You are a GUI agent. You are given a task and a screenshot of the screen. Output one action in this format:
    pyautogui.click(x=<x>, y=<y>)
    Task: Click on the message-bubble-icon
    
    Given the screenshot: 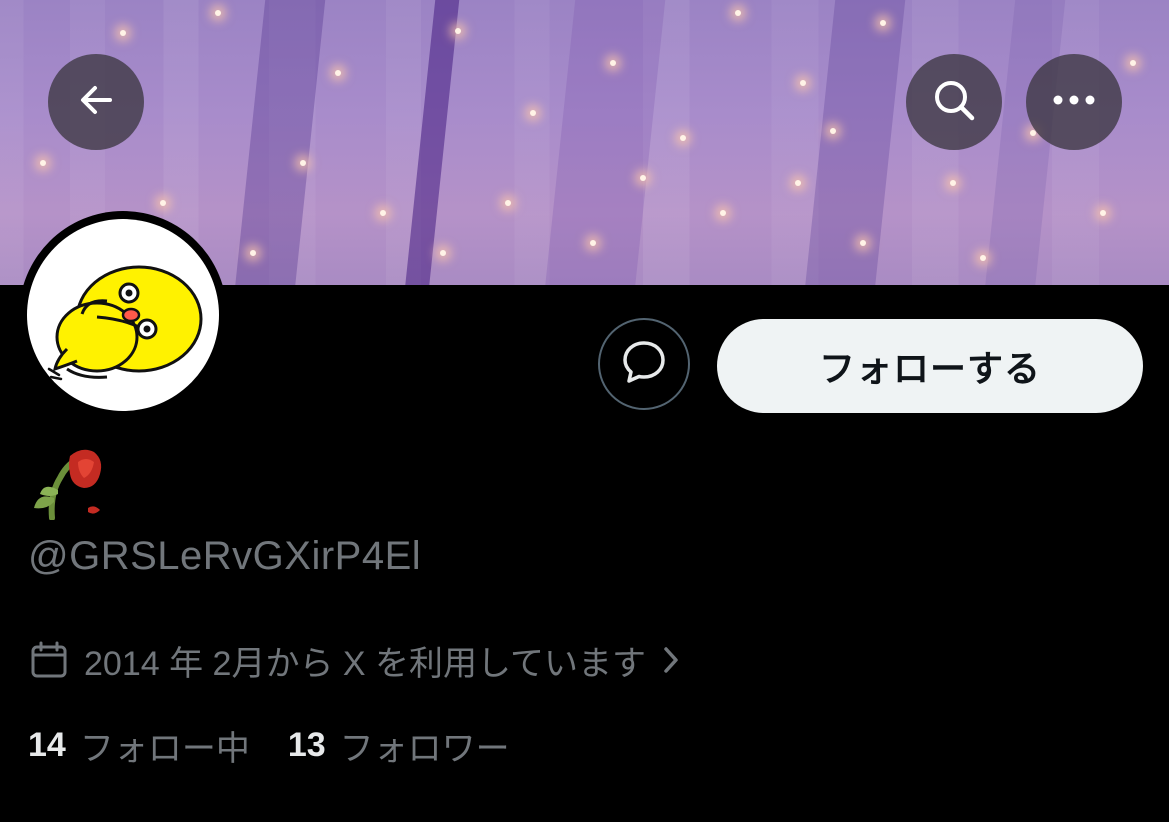 What is the action you would take?
    pyautogui.click(x=644, y=364)
    